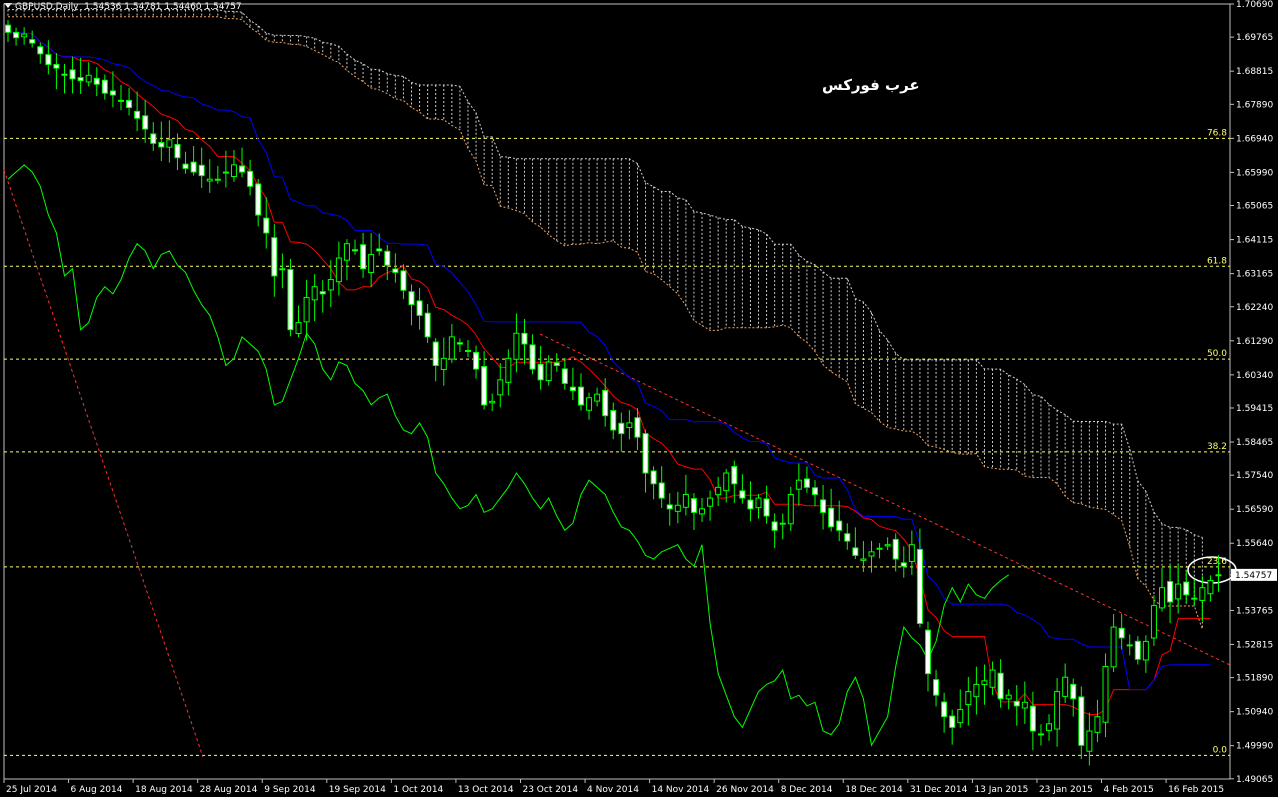 This screenshot has height=797, width=1278. I want to click on date-tick-label: 9 Sep 2014, so click(290, 790).